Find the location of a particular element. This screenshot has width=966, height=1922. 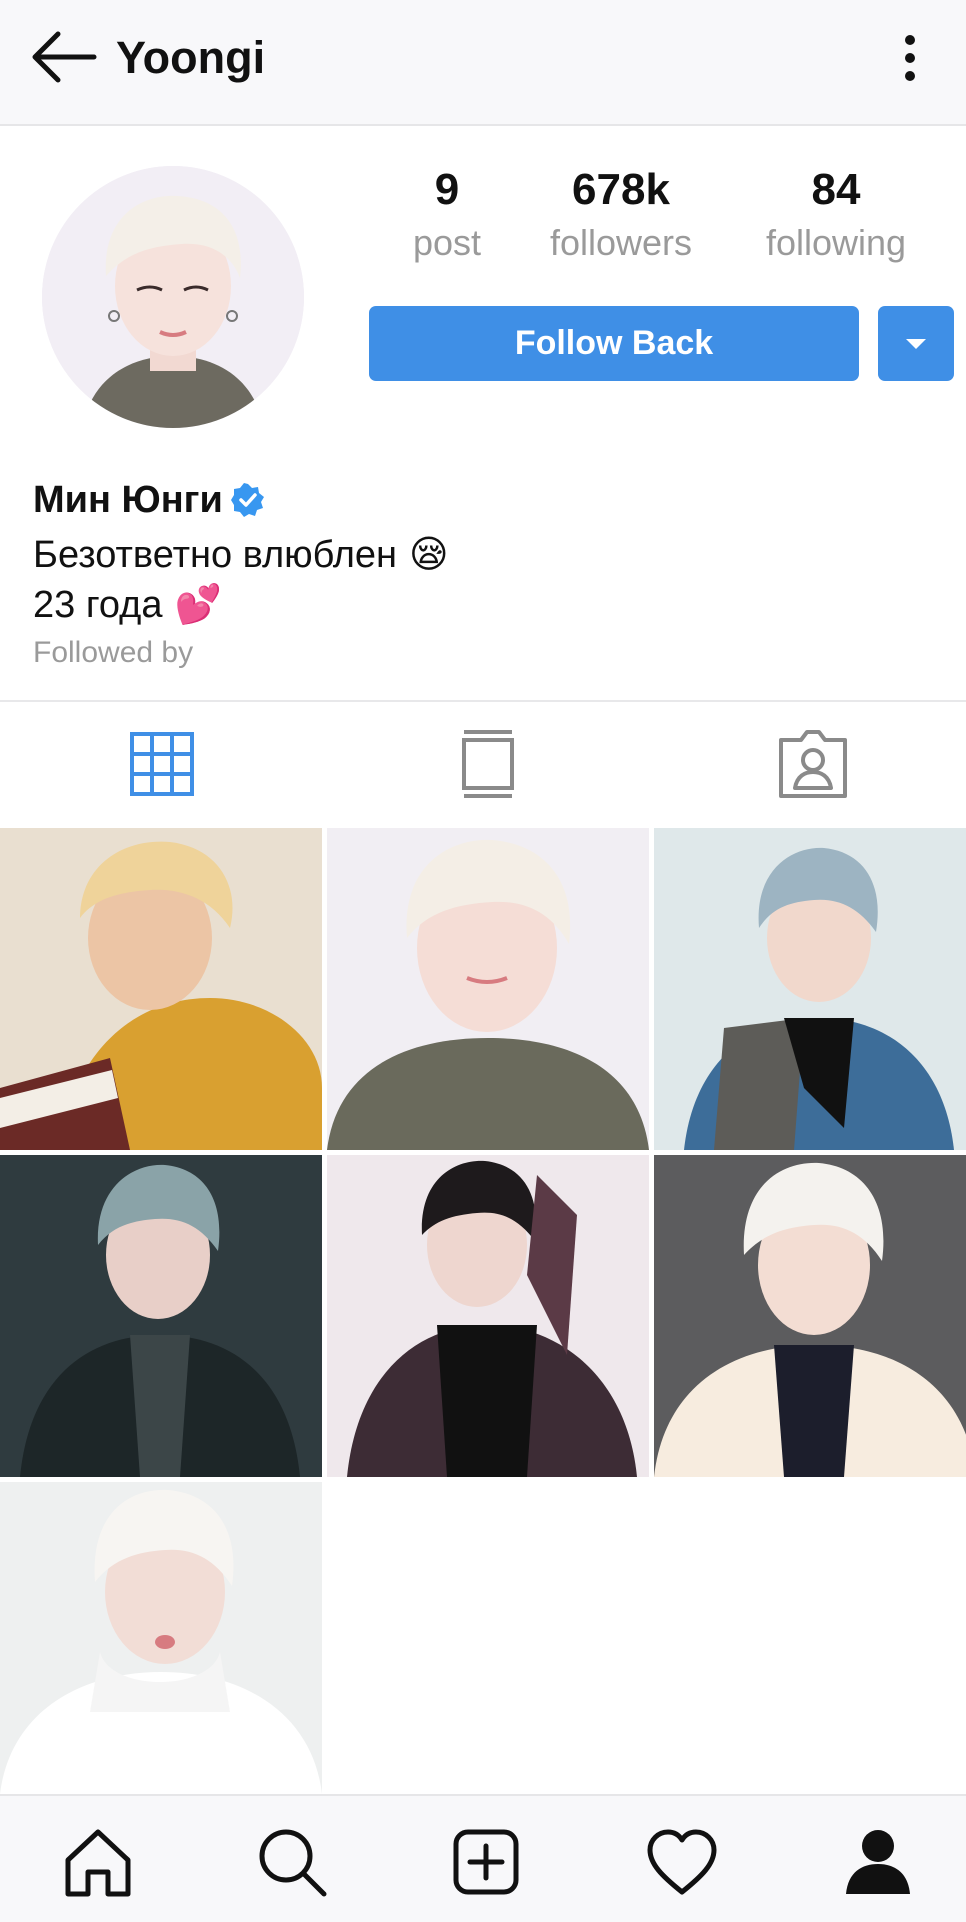

suggestions-dropdown-button is located at coordinates (916, 343).